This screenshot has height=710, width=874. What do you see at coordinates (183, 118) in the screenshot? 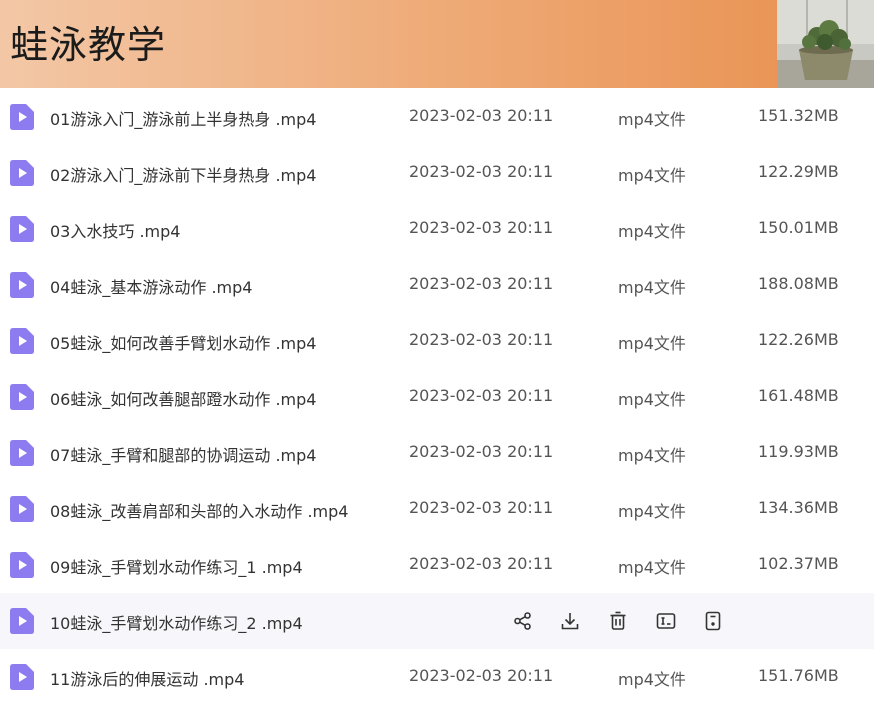
I see `file-name: 01游泳入门_游泳前上半身热身 .mp4` at bounding box center [183, 118].